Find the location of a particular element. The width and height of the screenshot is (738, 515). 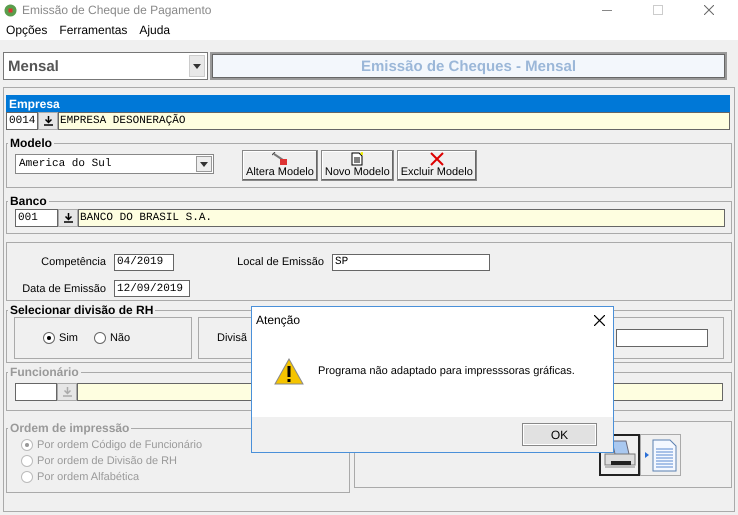

ok-button: OK is located at coordinates (559, 434).